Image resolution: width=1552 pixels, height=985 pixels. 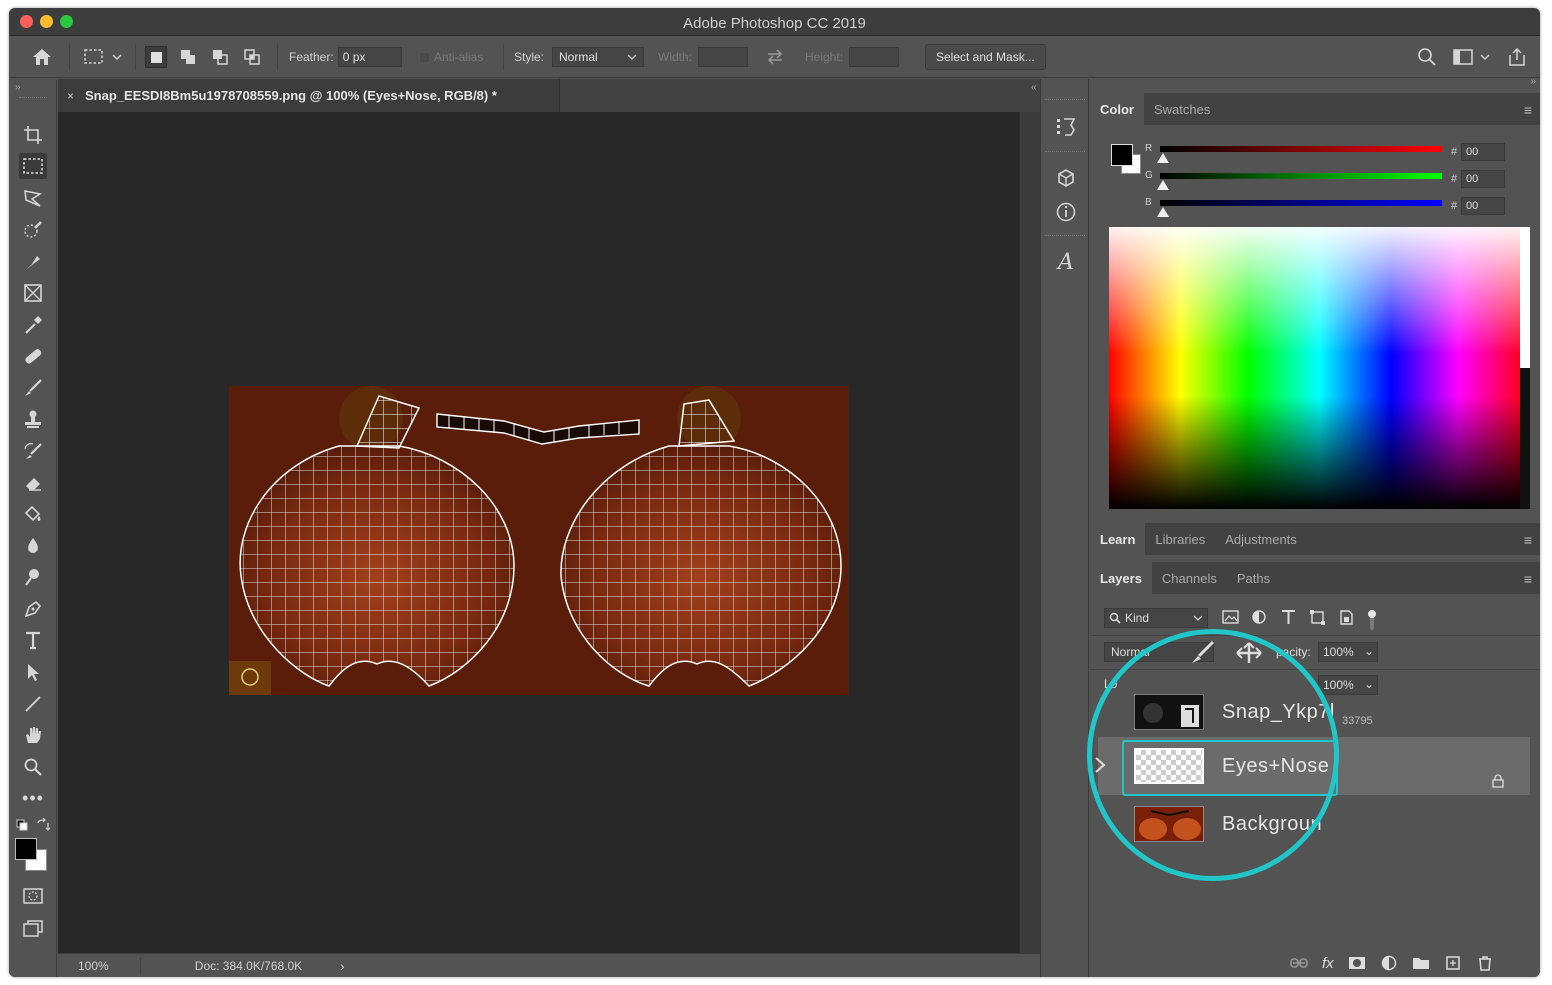 What do you see at coordinates (93, 966) in the screenshot?
I see `zoom-level: 100%` at bounding box center [93, 966].